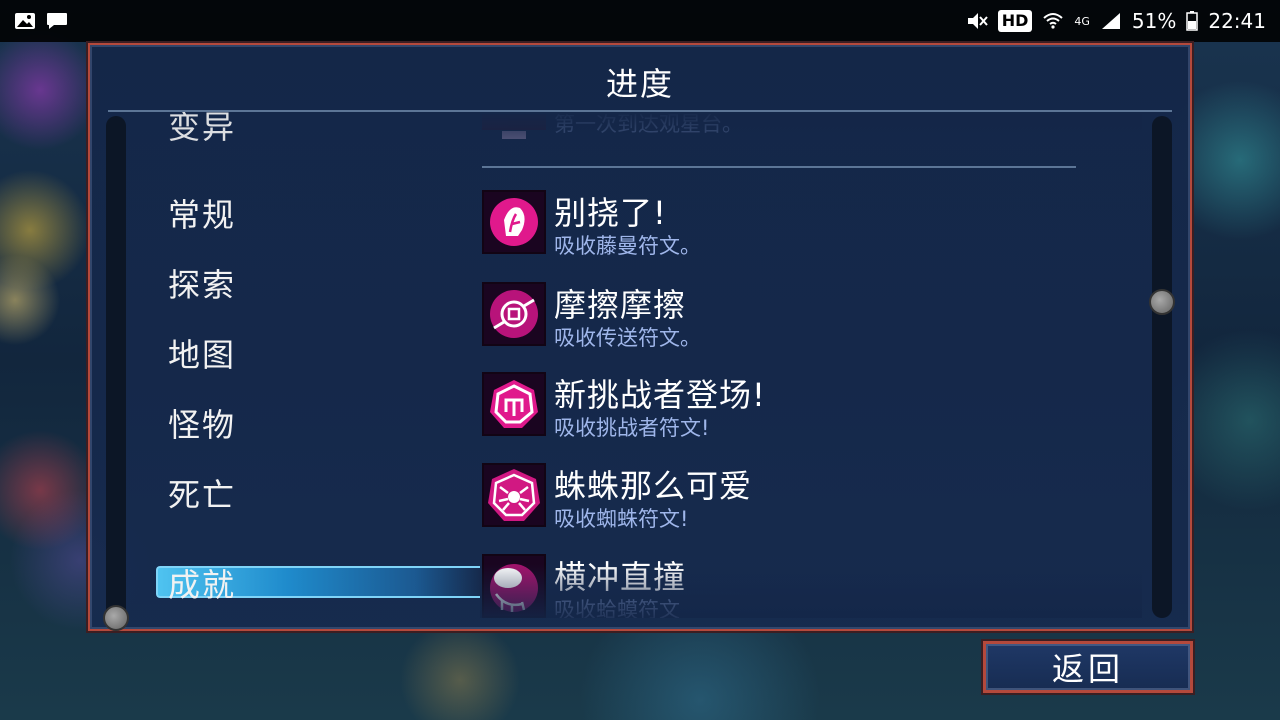  I want to click on vine-rune-icon, so click(514, 222).